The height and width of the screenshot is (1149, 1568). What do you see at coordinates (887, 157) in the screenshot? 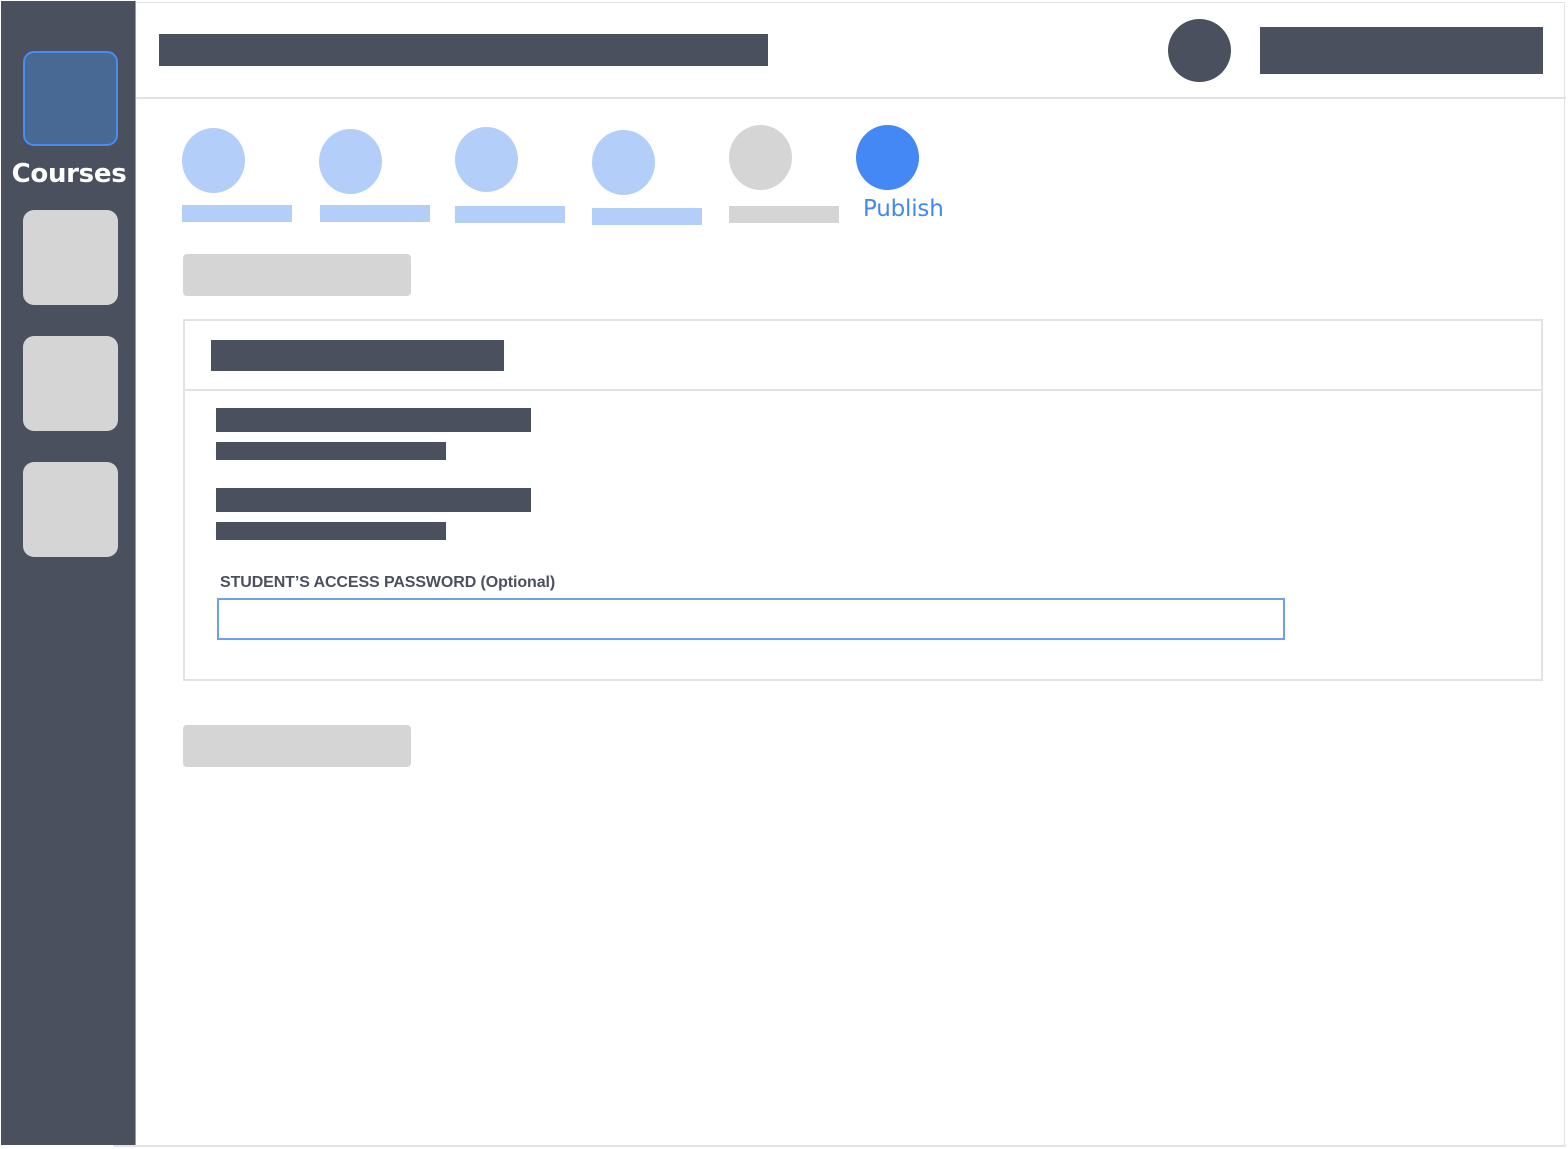
I see `step-publish-circle` at bounding box center [887, 157].